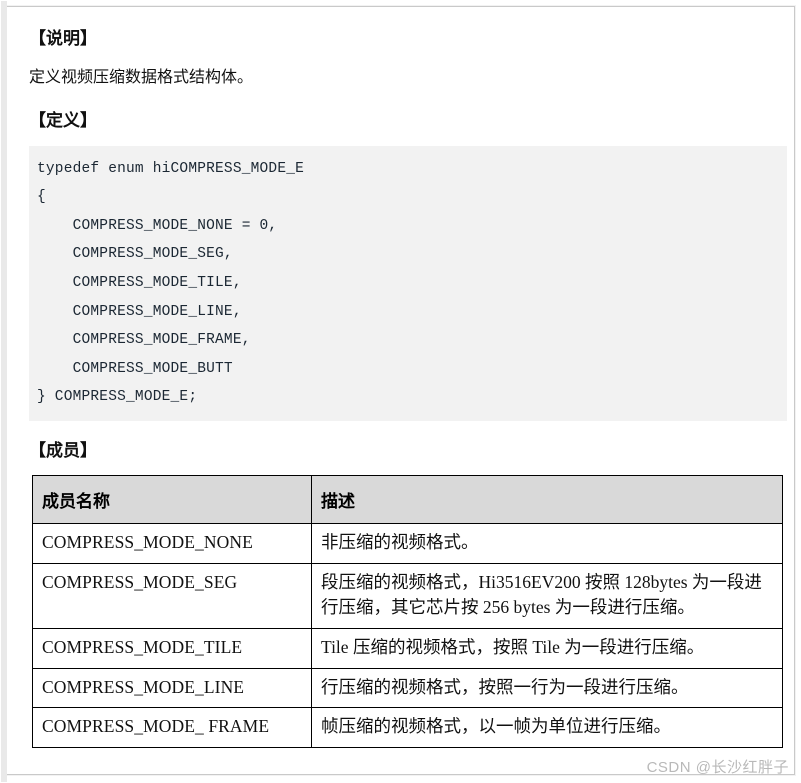  Describe the element at coordinates (172, 688) in the screenshot. I see `member-name-cell: COMPRESS_MODE_LINE` at that location.